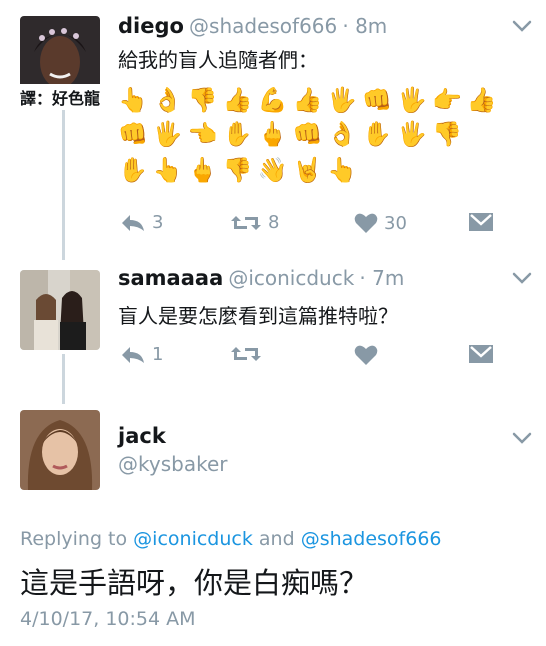 This screenshot has height=646, width=546. I want to click on reply-button: 3, so click(141, 222).